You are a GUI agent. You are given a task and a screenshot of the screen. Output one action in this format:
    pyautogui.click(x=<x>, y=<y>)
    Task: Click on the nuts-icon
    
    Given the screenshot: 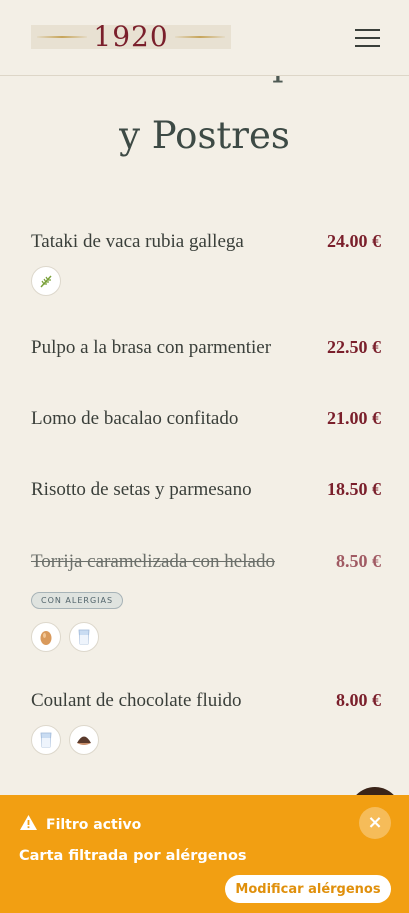 What is the action you would take?
    pyautogui.click(x=84, y=740)
    